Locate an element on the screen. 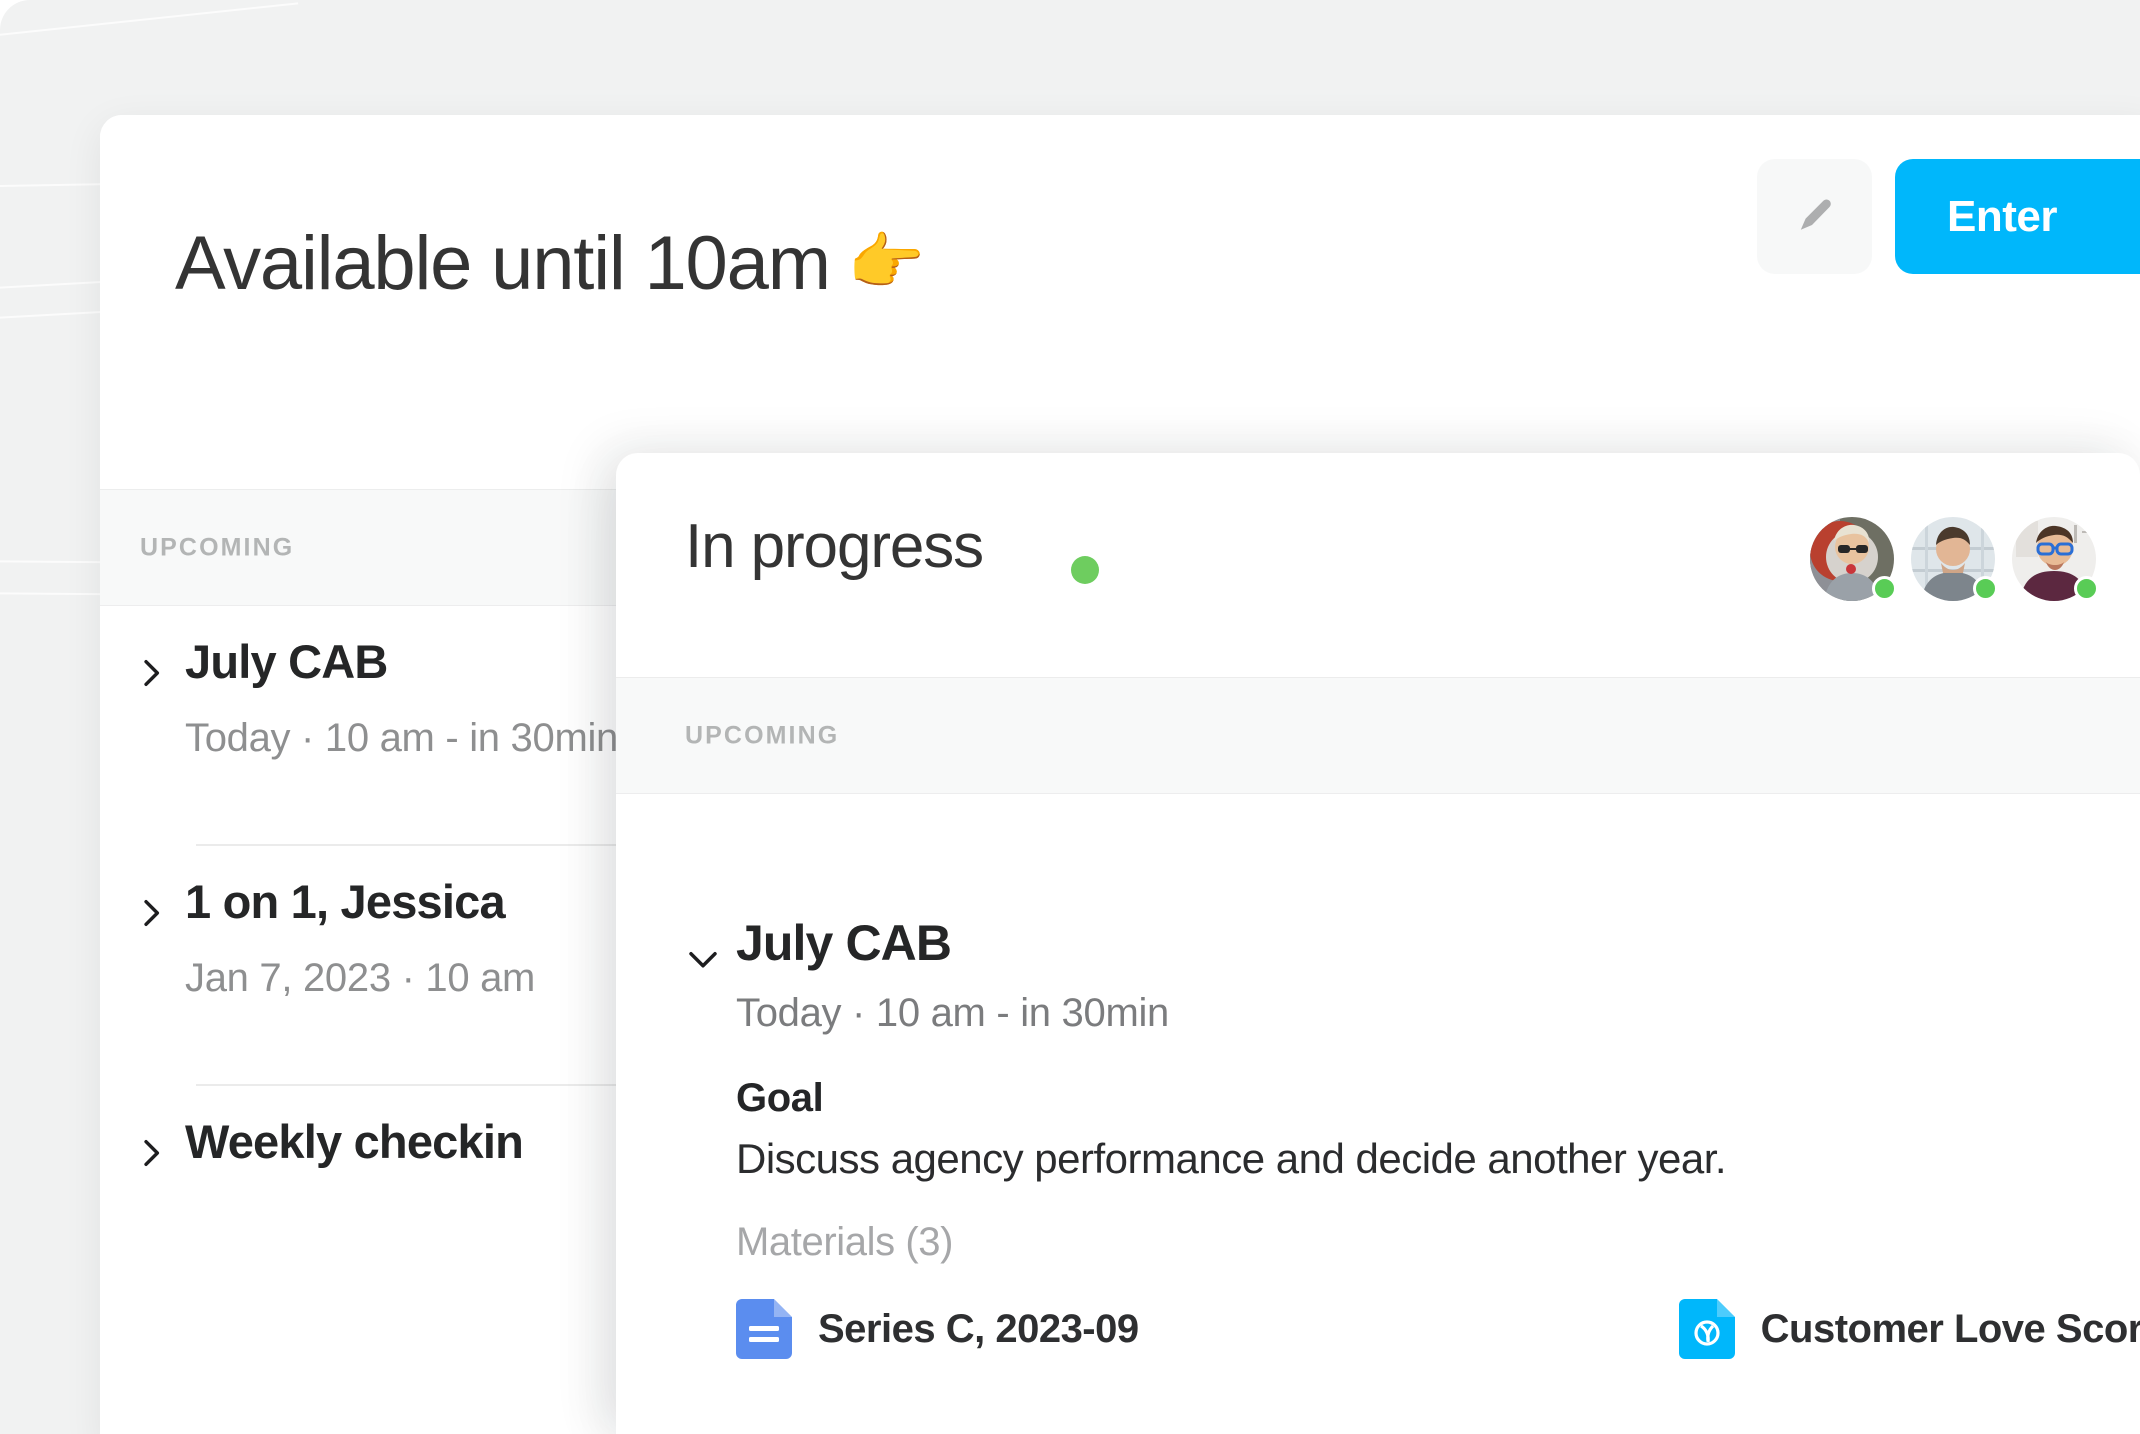  backdrop-line is located at coordinates (149, 22).